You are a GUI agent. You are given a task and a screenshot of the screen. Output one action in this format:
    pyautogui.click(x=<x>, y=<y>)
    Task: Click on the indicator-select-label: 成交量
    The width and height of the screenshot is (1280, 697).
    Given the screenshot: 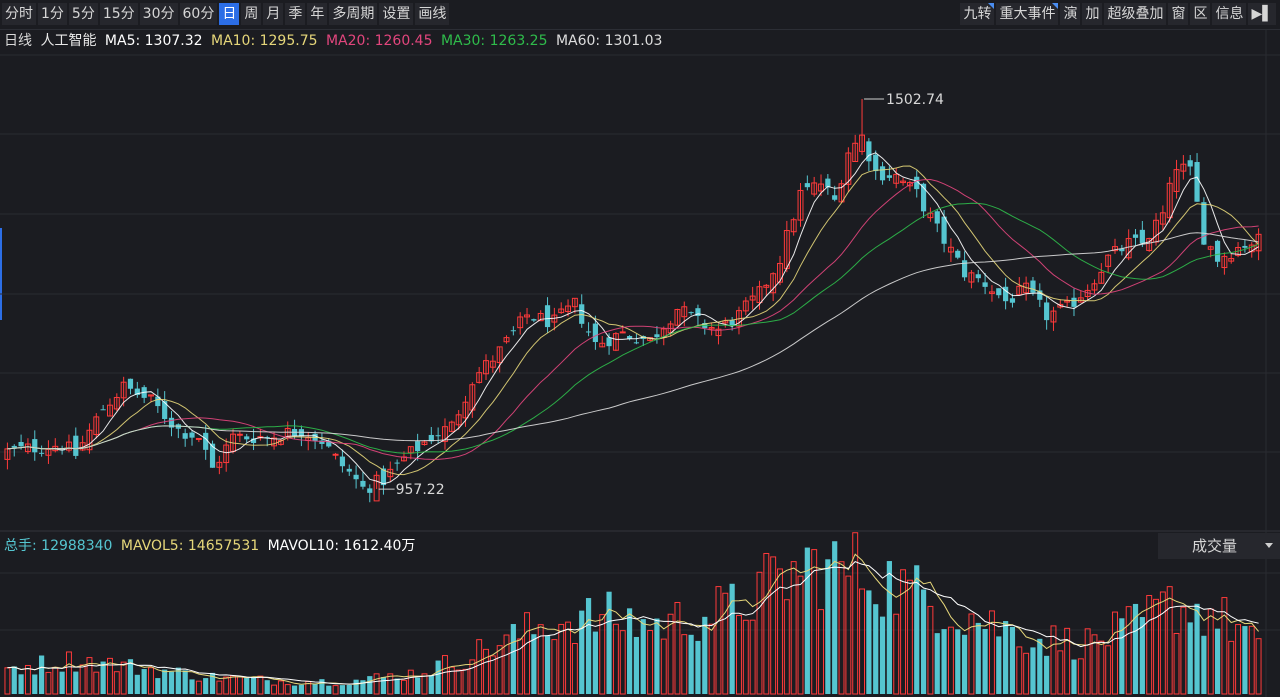 What is the action you would take?
    pyautogui.click(x=1215, y=546)
    